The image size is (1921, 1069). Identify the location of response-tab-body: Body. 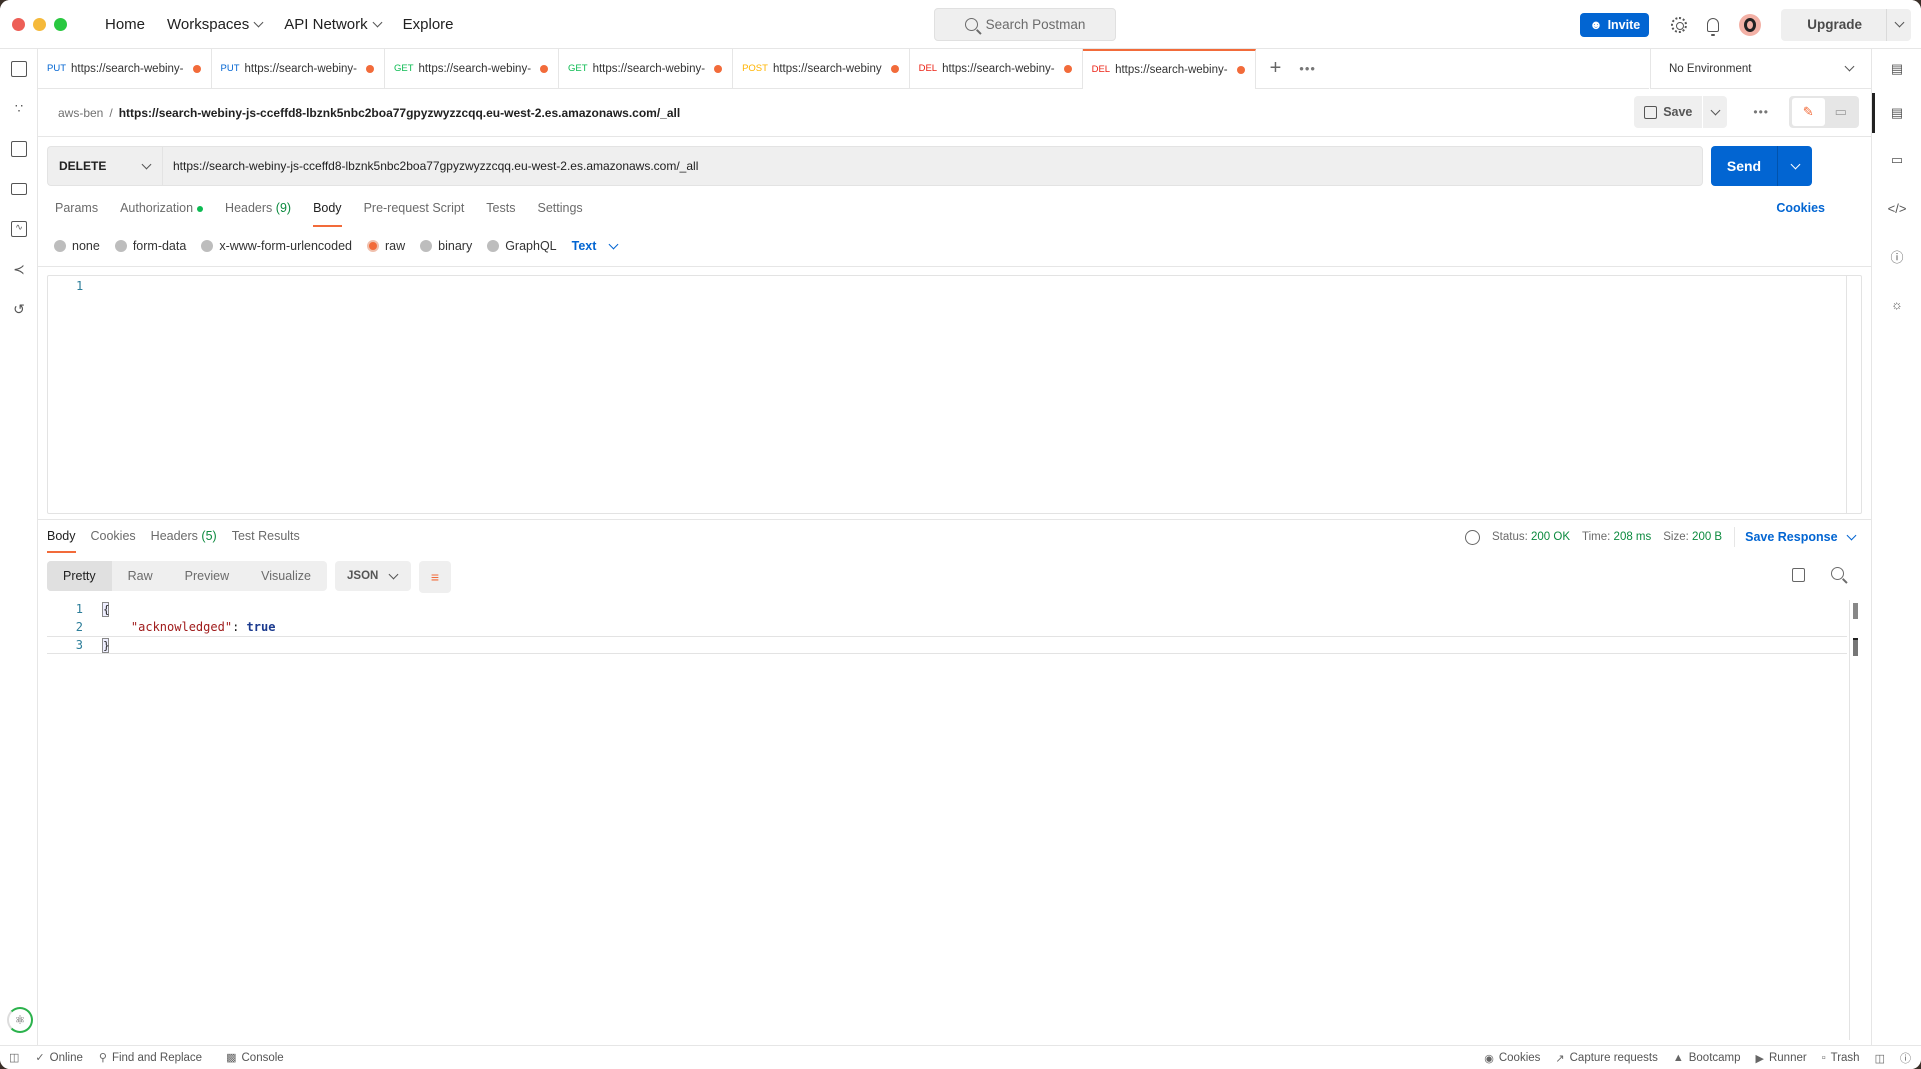
(61, 539).